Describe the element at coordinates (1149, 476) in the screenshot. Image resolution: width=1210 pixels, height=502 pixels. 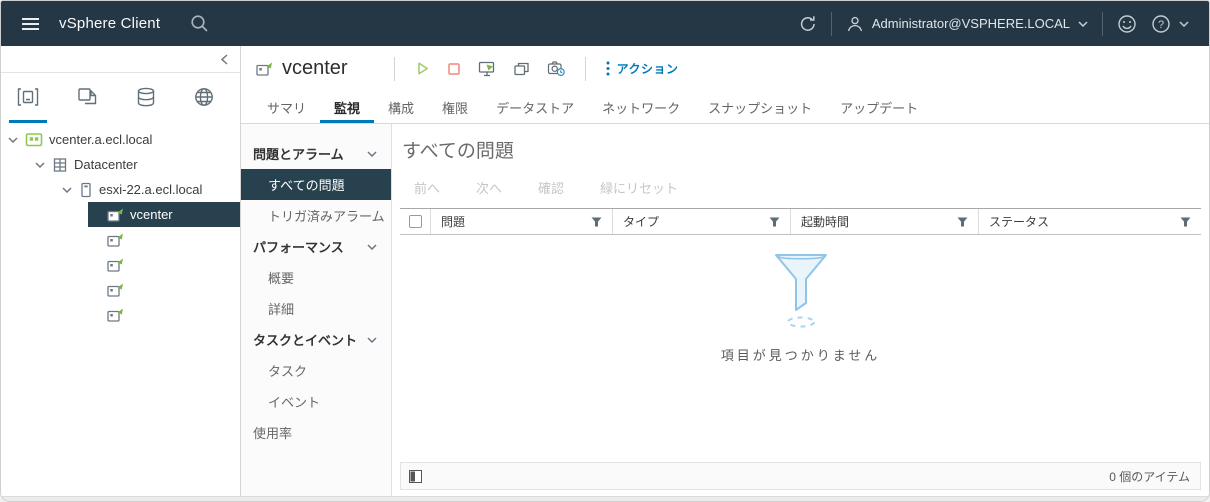
I see `items-count: 0 個のアイテム` at that location.